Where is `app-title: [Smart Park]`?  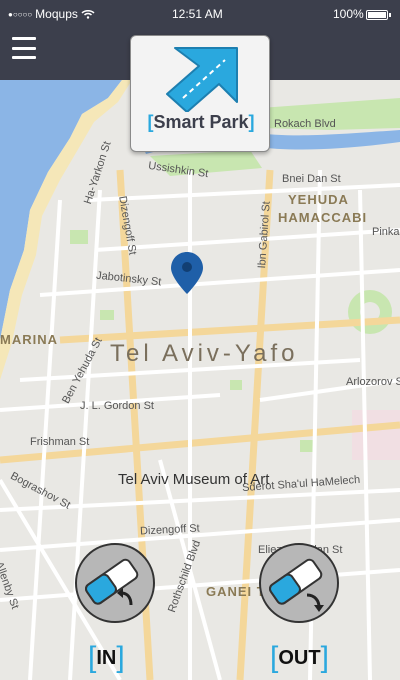 app-title: [Smart Park] is located at coordinates (201, 122).